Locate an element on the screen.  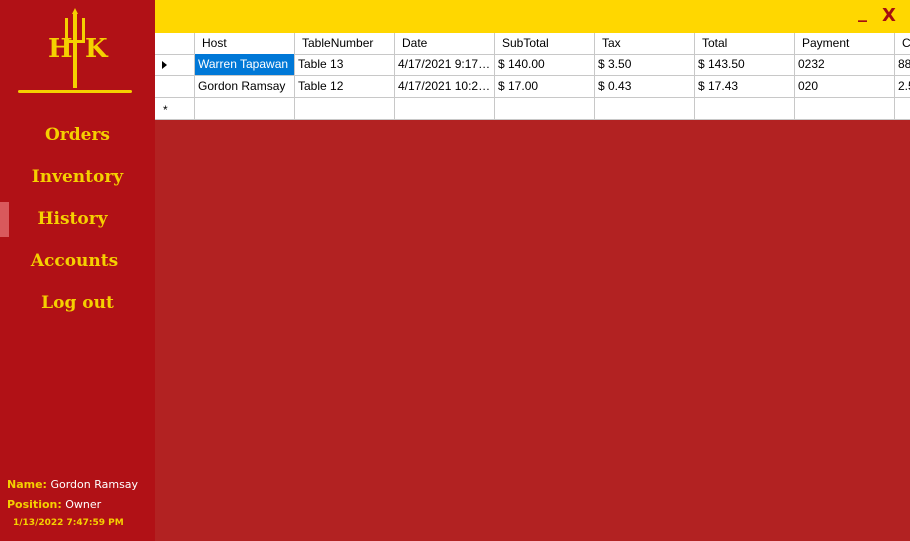
datetime-label: 1/13/2022 7:47:59 PM is located at coordinates (68, 523).